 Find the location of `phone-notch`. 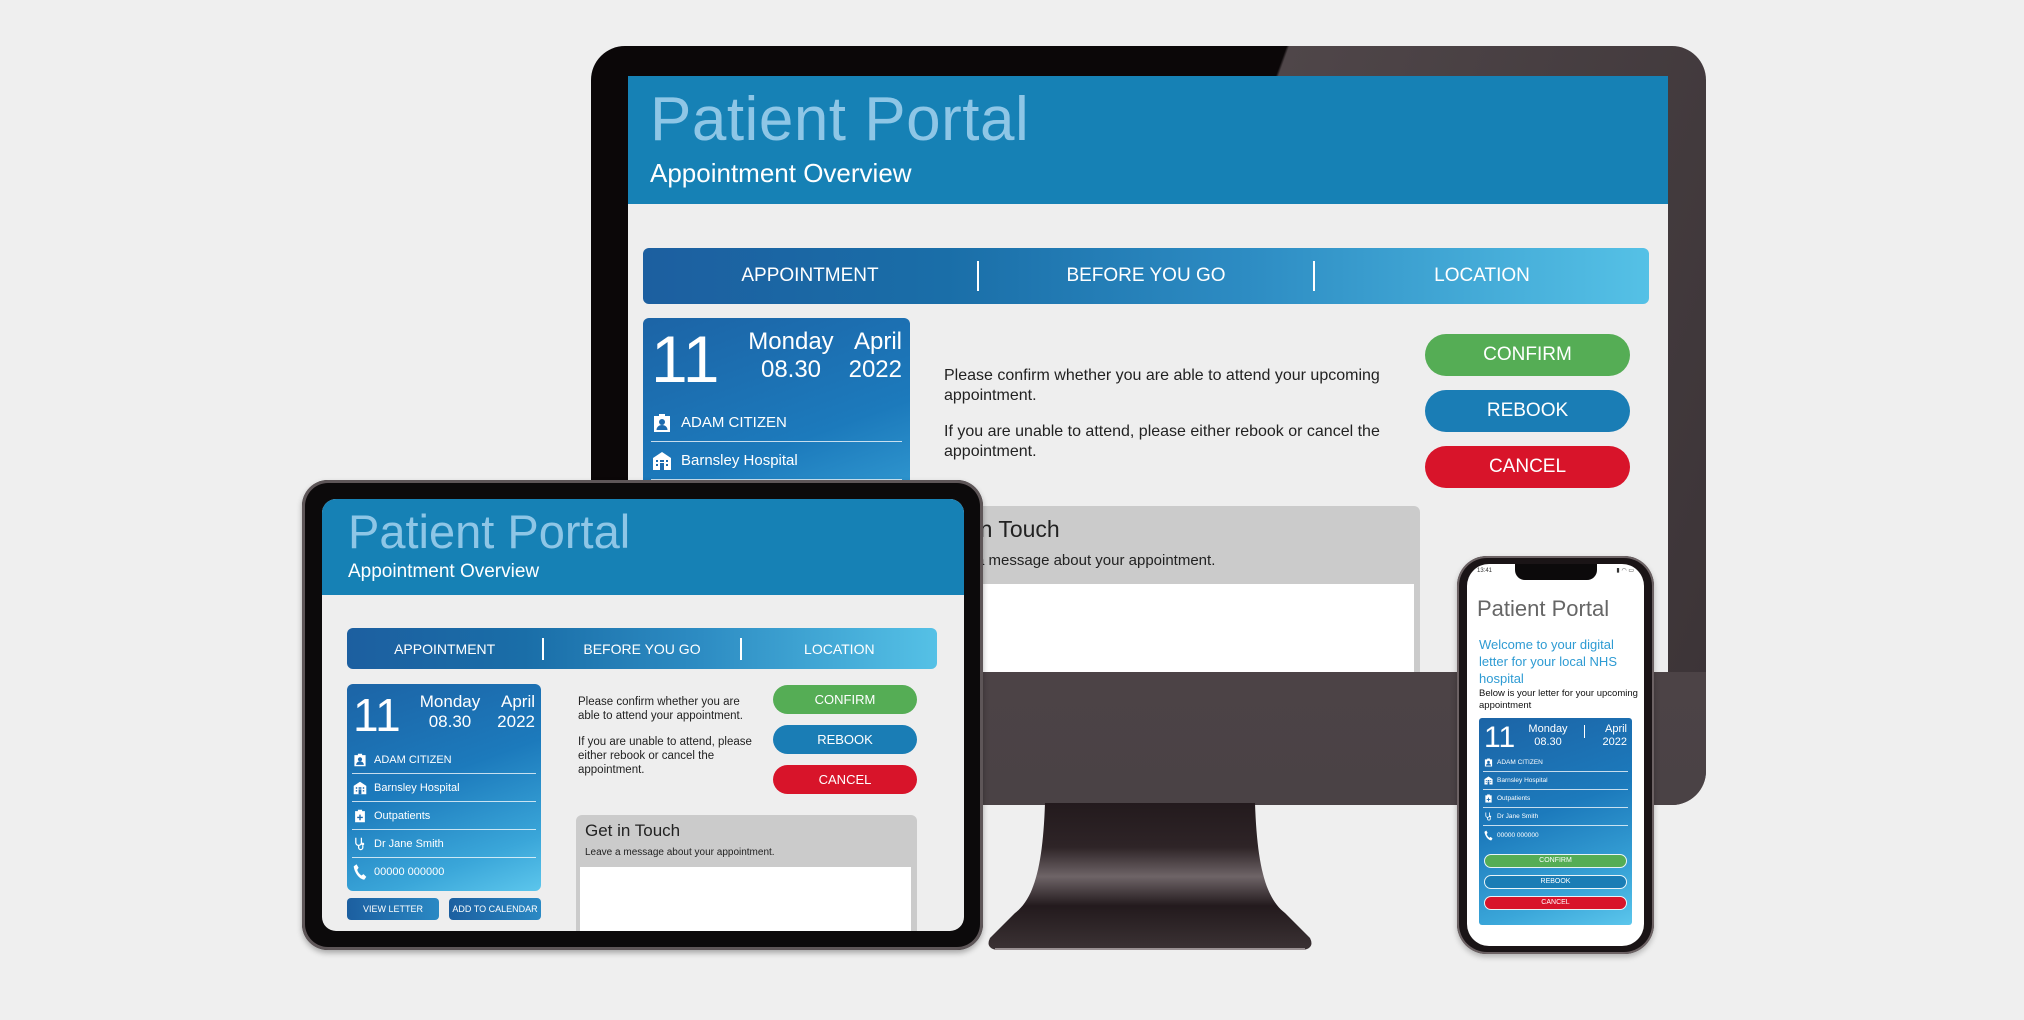

phone-notch is located at coordinates (1556, 572).